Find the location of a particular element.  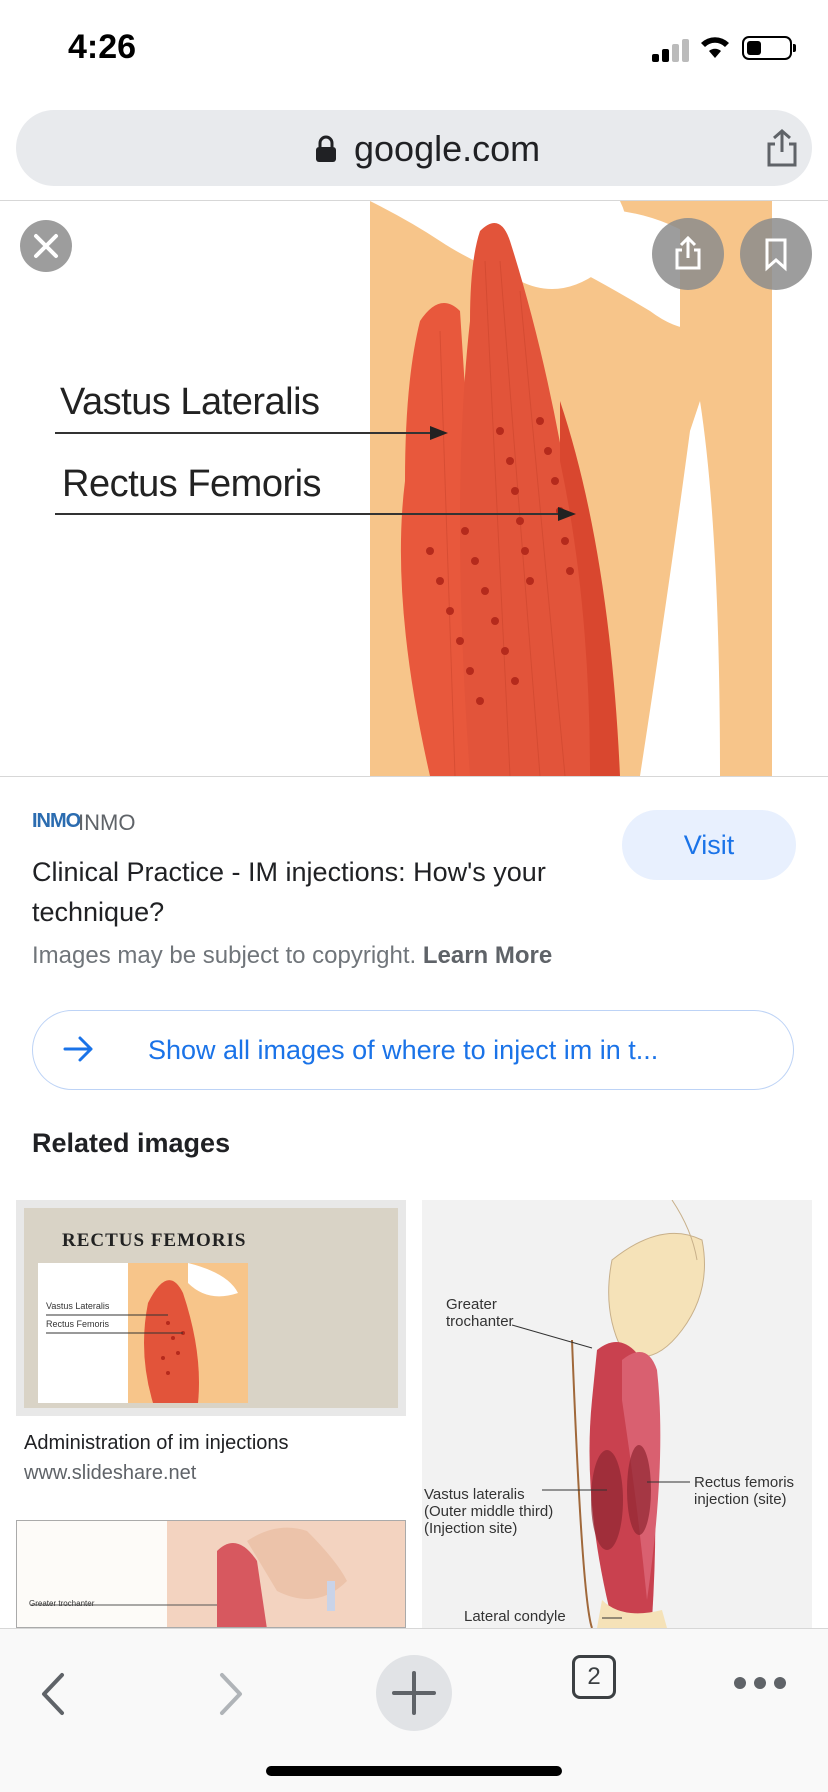

related-image-3-label-rectus: Rectus femoris injection (site) is located at coordinates (744, 1491).